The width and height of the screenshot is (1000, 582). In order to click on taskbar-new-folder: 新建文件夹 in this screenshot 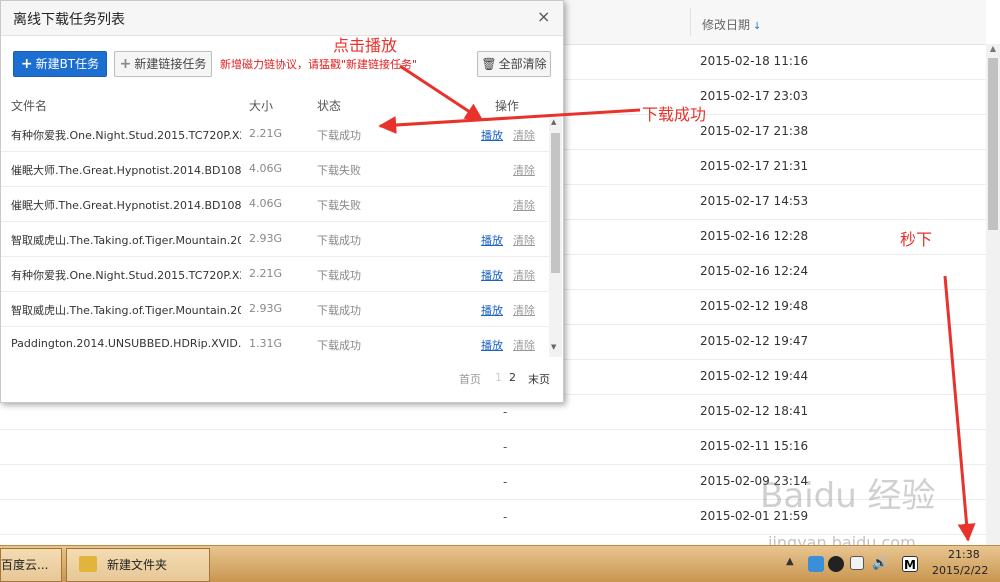, I will do `click(138, 565)`.